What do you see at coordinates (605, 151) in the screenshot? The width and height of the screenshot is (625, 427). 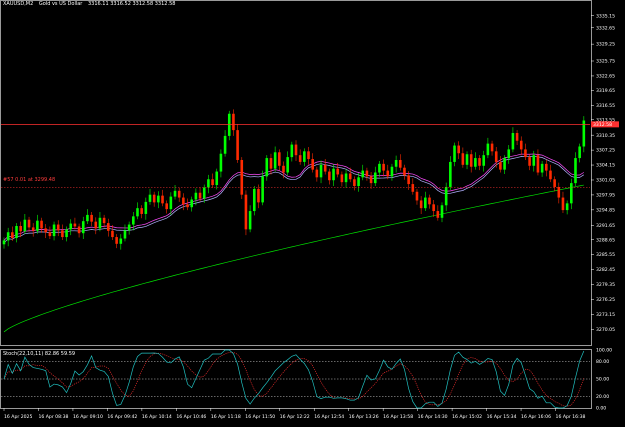 I see `price-tick-label: 3307.25` at bounding box center [605, 151].